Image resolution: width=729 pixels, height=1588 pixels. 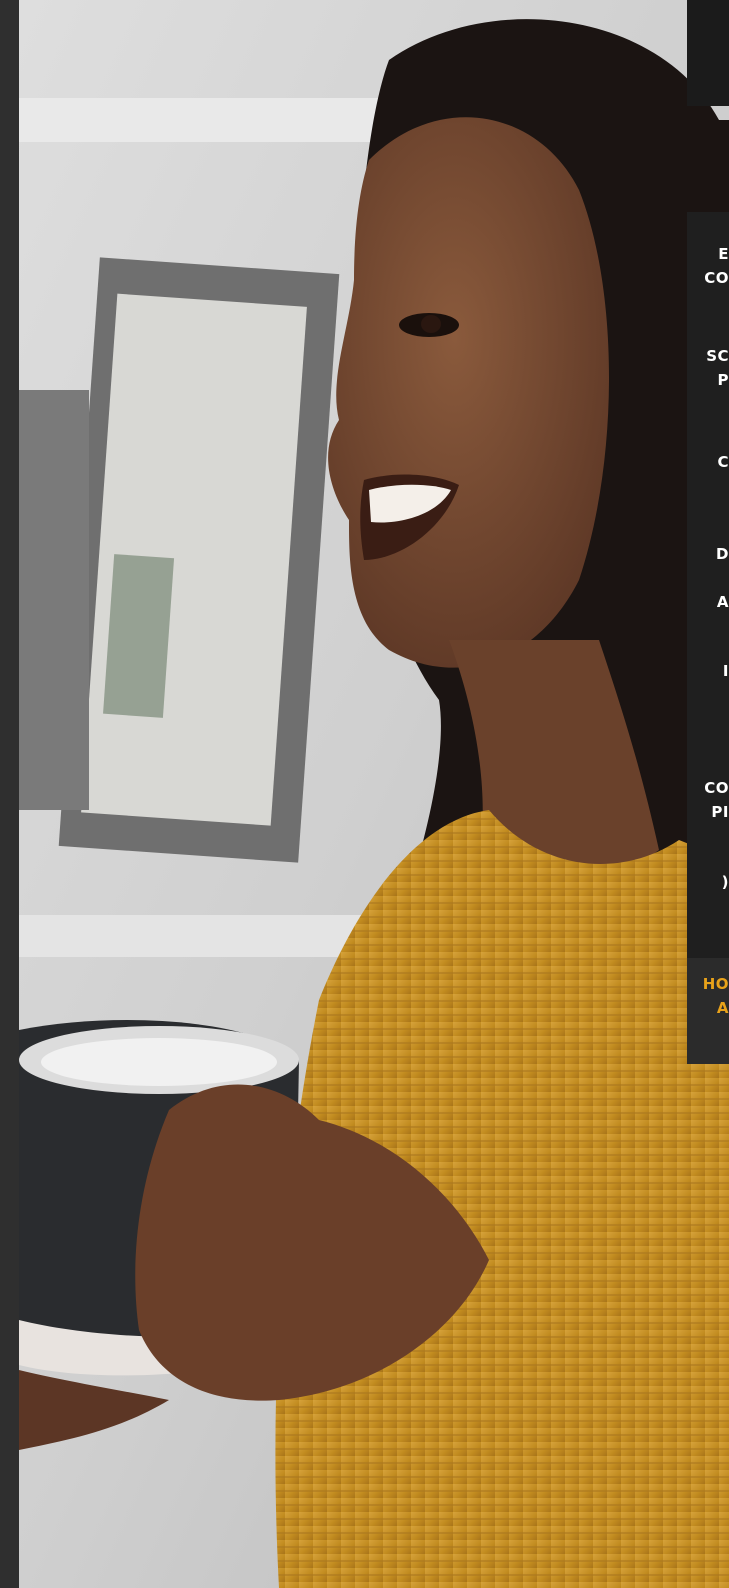 I want to click on side-menu-item-2-line-1: SC, so click(x=717, y=356).